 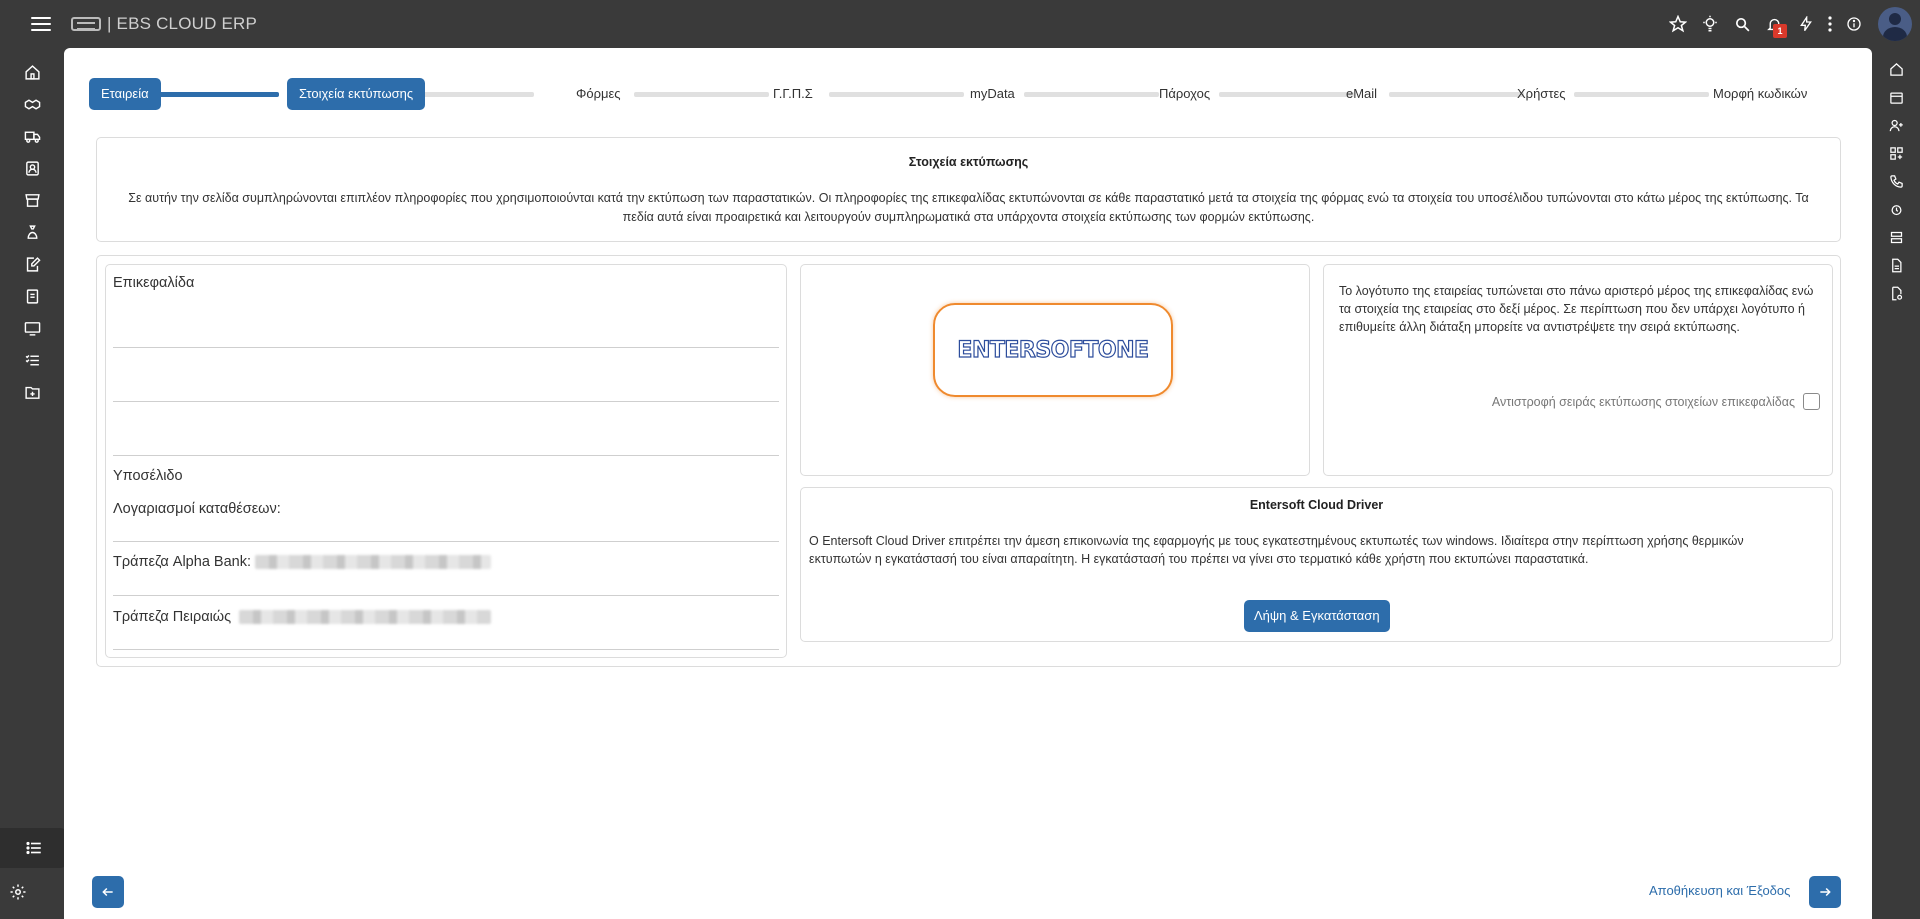 What do you see at coordinates (1896, 265) in the screenshot?
I see `document-icon` at bounding box center [1896, 265].